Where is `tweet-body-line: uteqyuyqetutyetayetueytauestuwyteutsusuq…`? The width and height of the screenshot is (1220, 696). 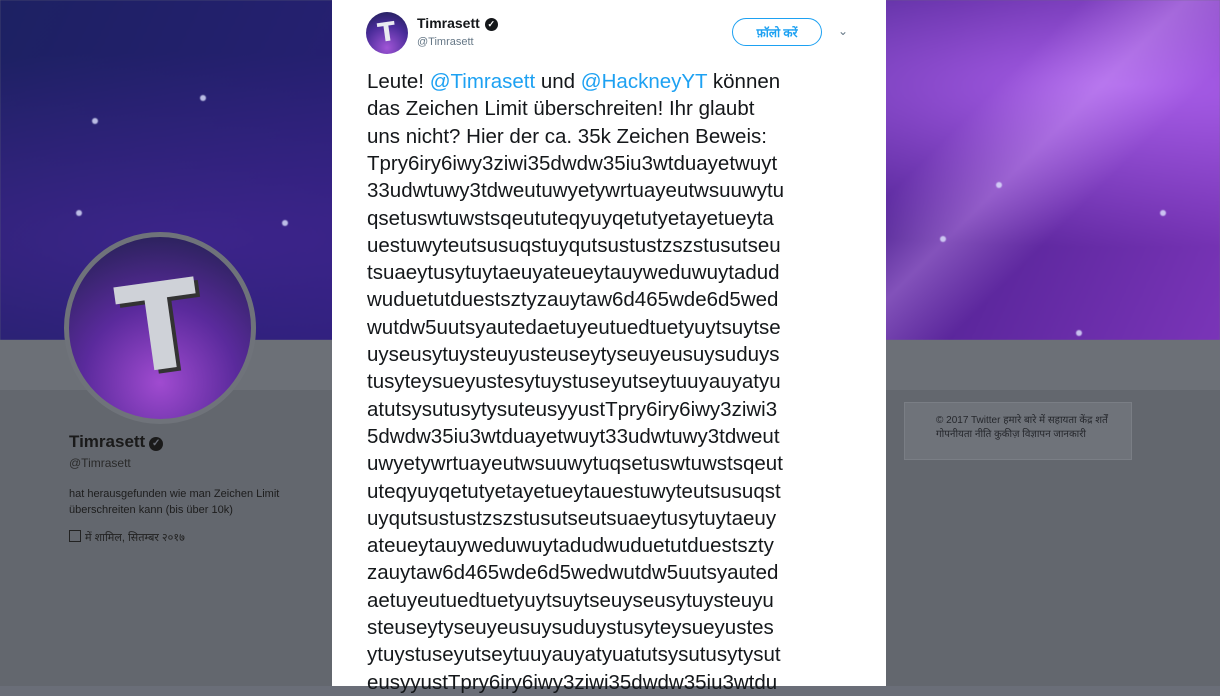 tweet-body-line: uteqyuyqetutyetayetueytauestuwyteutsusuq… is located at coordinates (574, 491).